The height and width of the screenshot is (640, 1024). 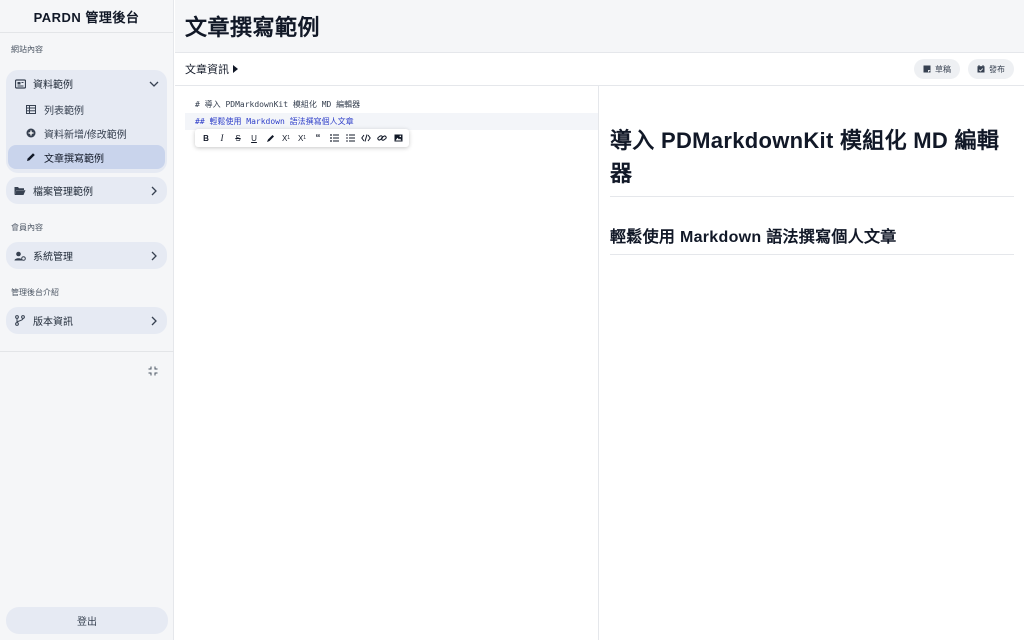 I want to click on superscript-icon: X1, so click(x=286, y=138).